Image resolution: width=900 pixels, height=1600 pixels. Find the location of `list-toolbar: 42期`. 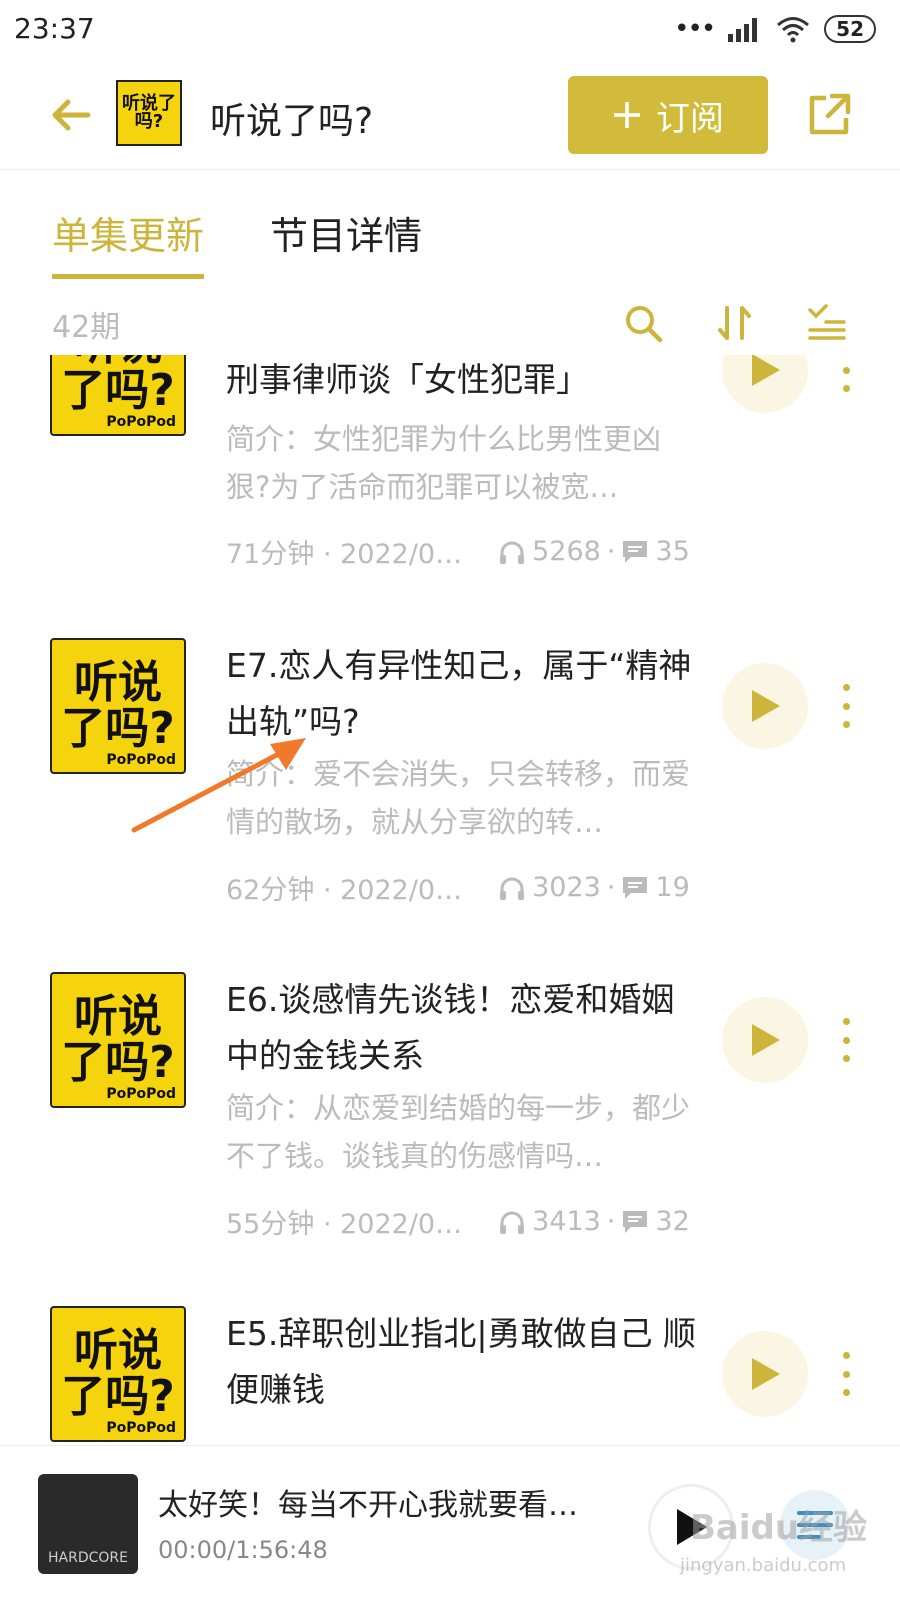

list-toolbar: 42期 is located at coordinates (450, 323).